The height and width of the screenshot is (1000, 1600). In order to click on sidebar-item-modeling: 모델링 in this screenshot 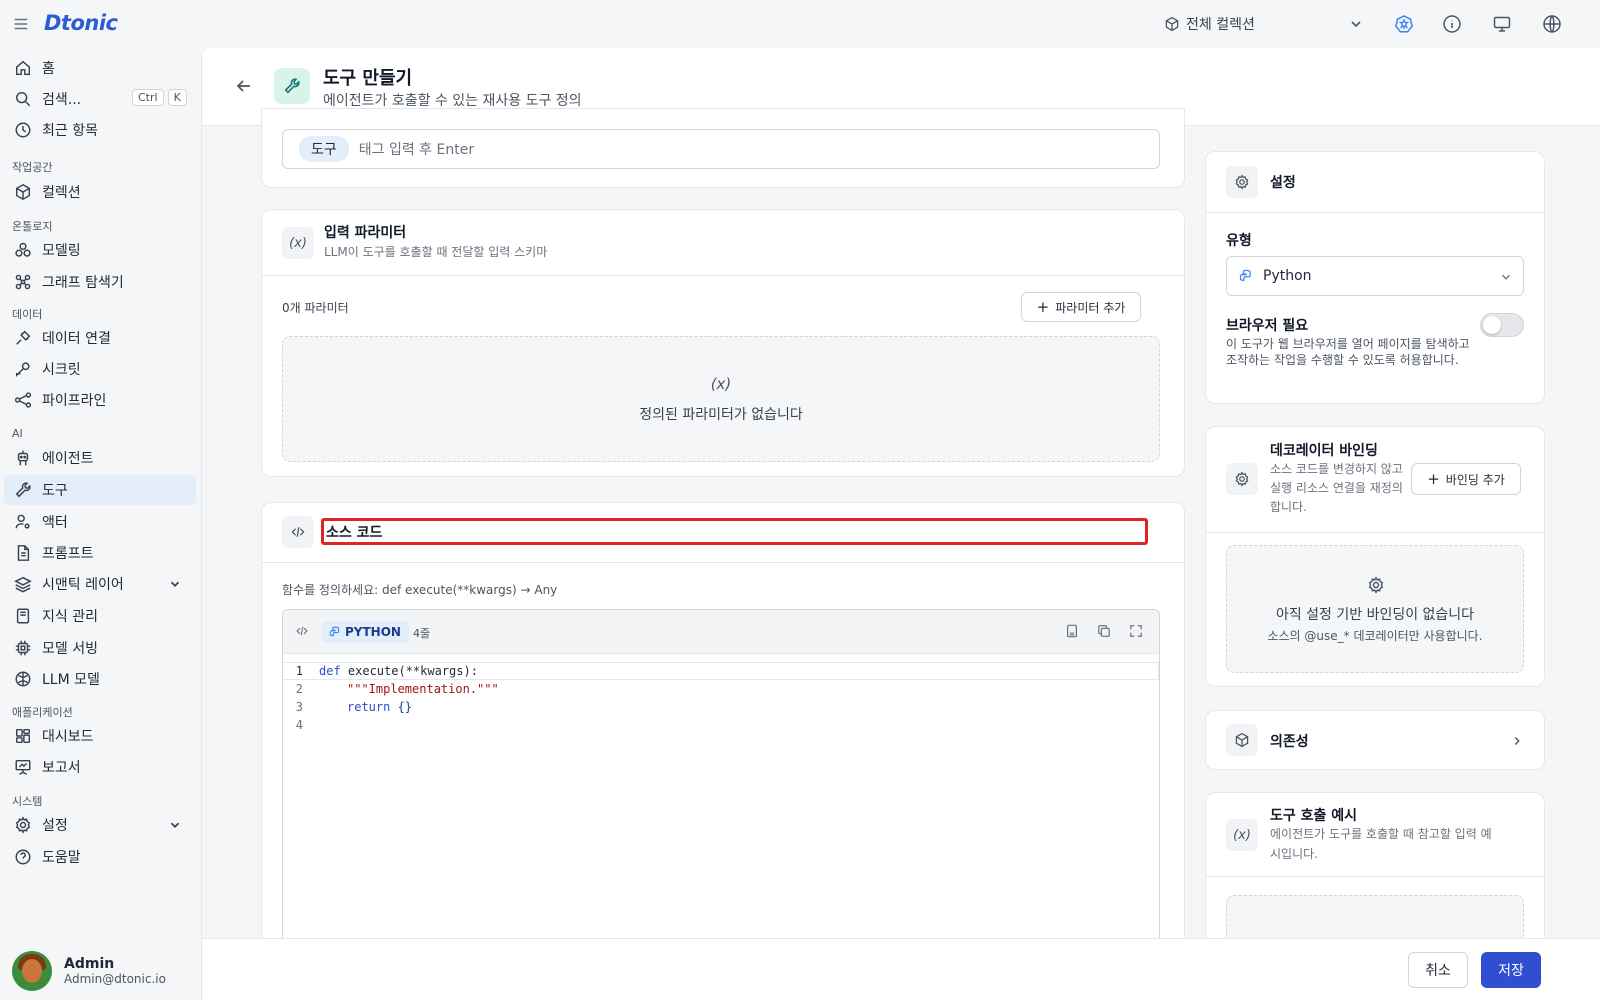, I will do `click(100, 250)`.